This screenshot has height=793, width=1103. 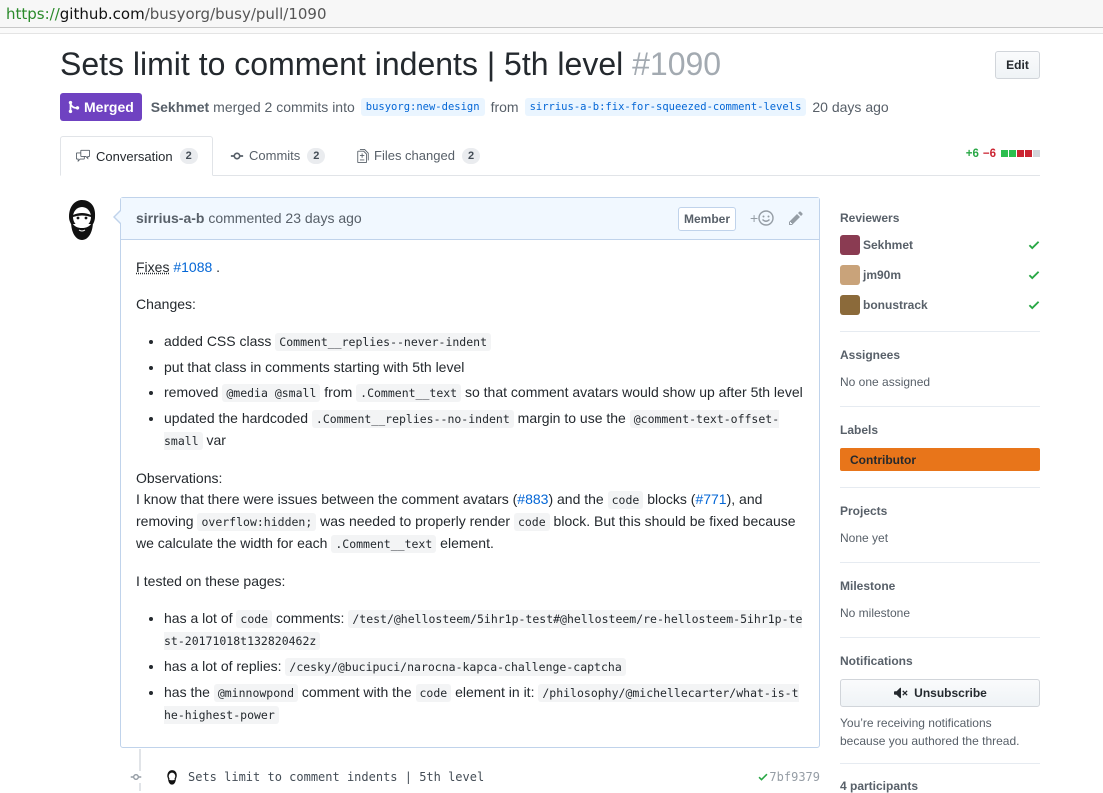 What do you see at coordinates (192, 267) in the screenshot?
I see `issue-link-1088: #1088` at bounding box center [192, 267].